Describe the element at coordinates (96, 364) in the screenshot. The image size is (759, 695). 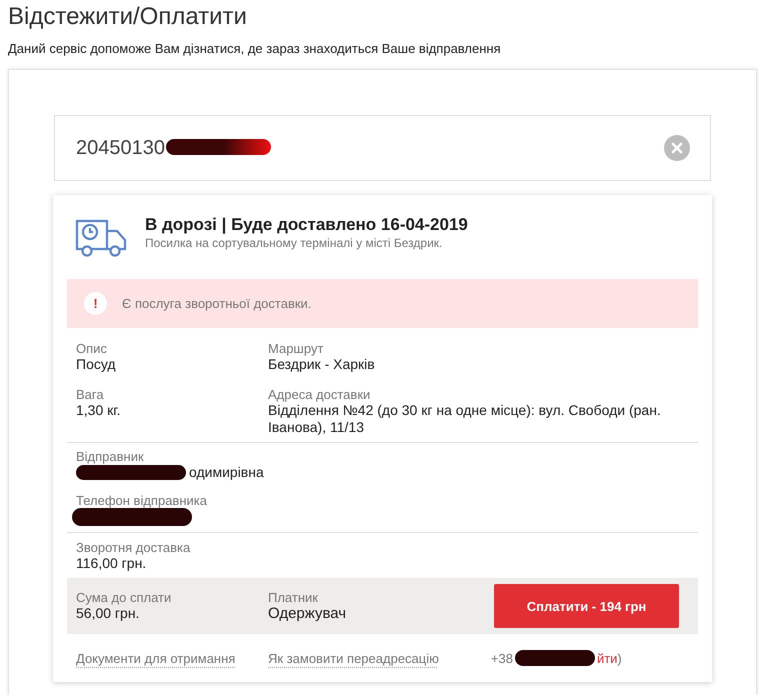
I see `field-value: Посуд` at that location.